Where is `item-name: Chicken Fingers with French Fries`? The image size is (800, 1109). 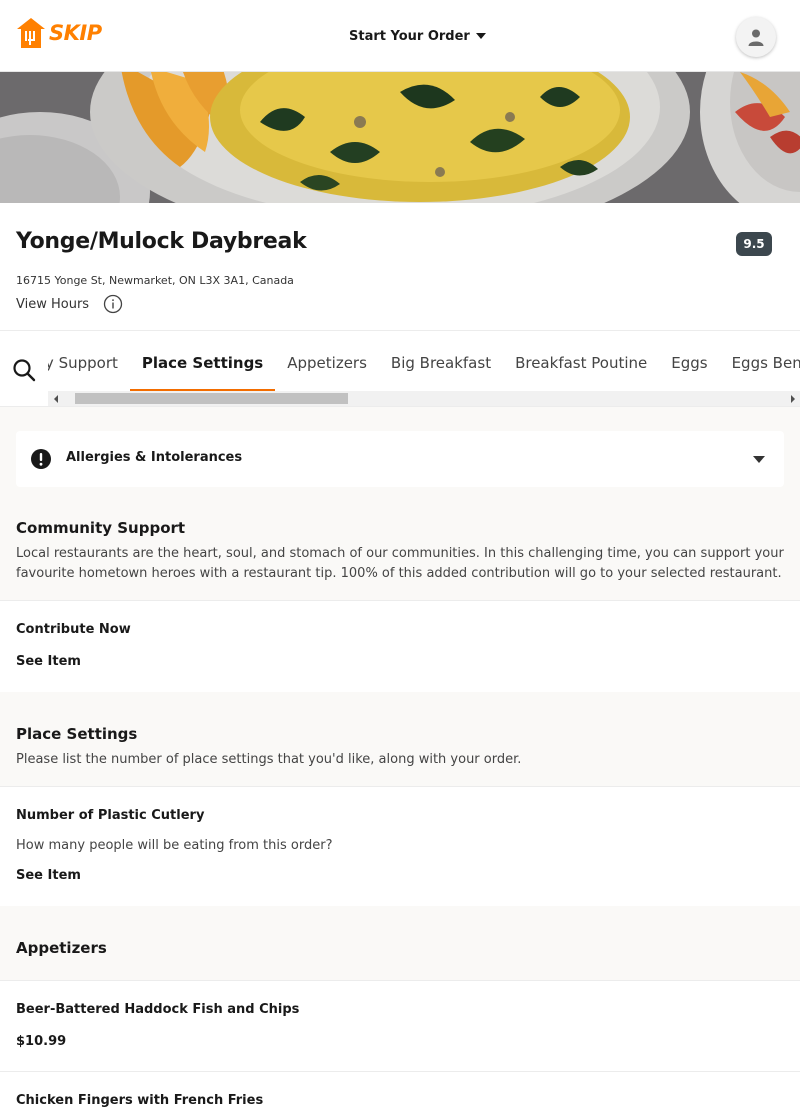 item-name: Chicken Fingers with French Fries is located at coordinates (140, 1100).